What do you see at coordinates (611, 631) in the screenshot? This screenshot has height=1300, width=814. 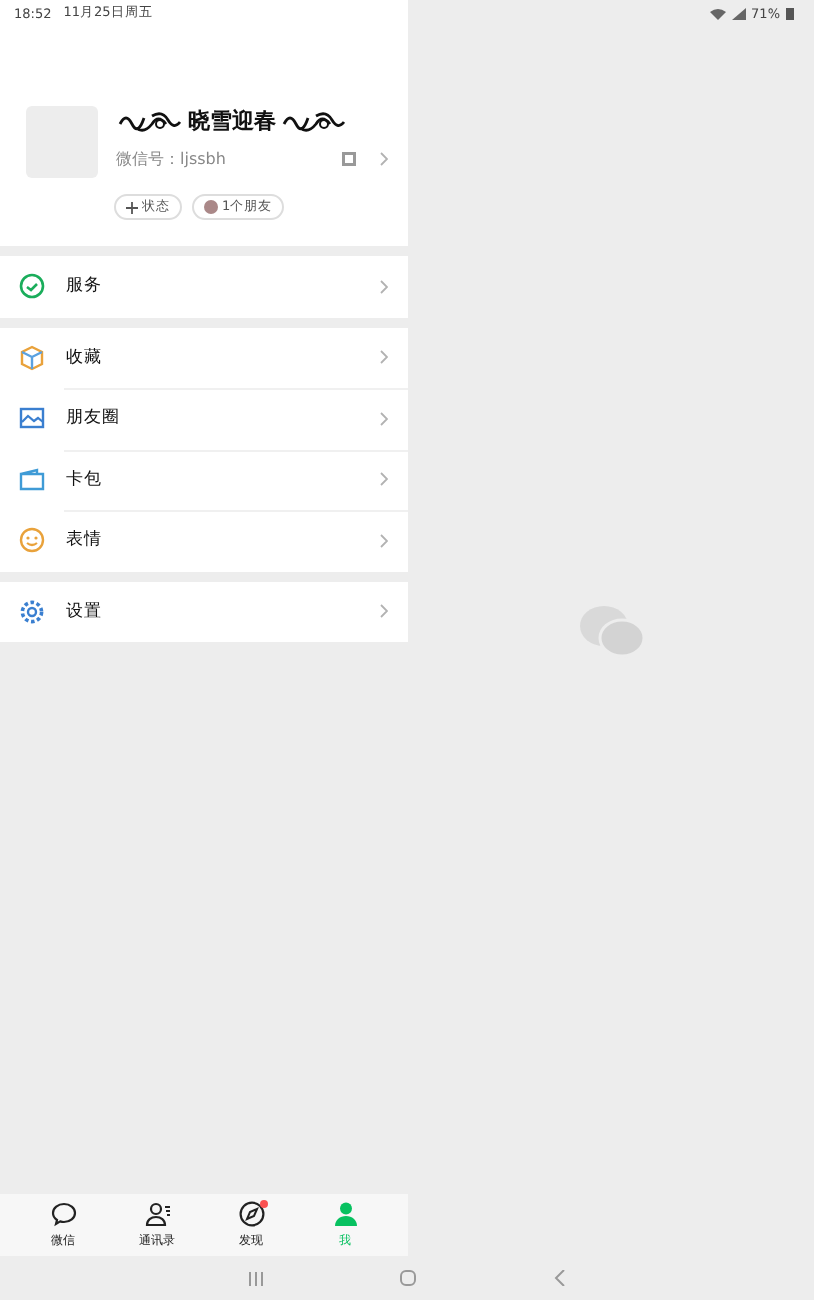 I see `chat-logo-icon` at bounding box center [611, 631].